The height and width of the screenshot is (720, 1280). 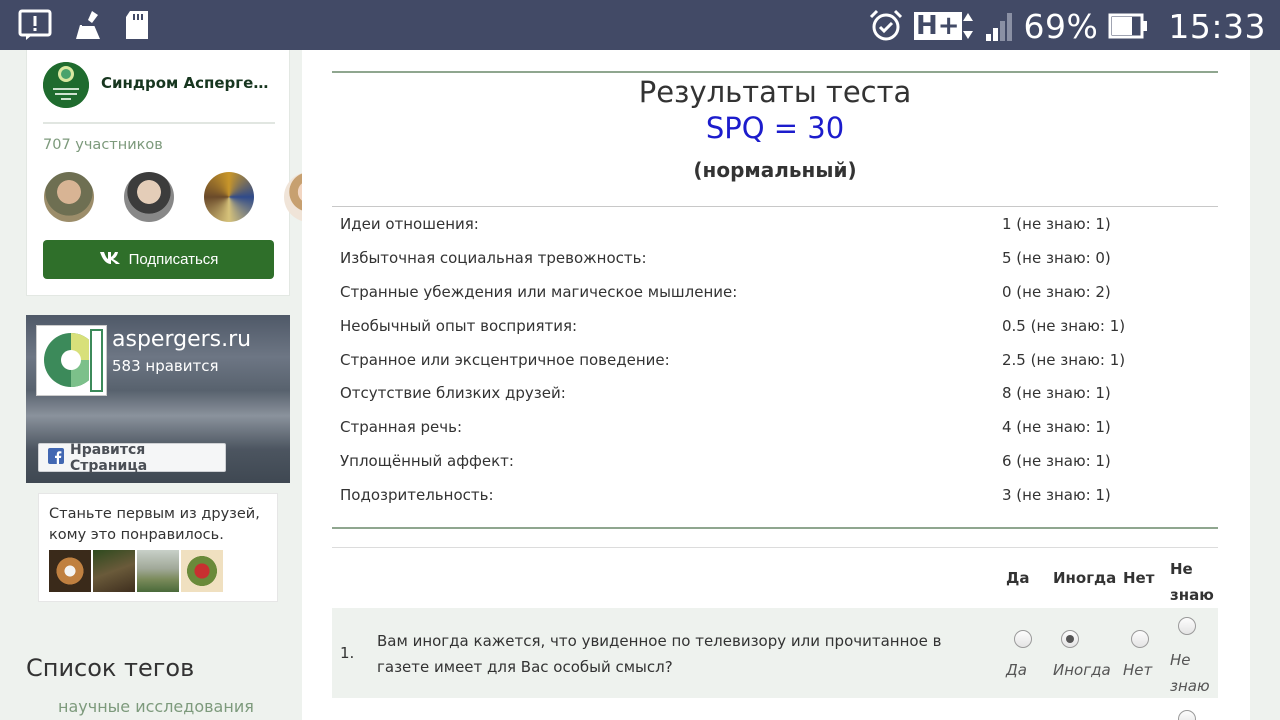 I want to click on scale-value: 5 (не знаю: 0), so click(x=1056, y=257).